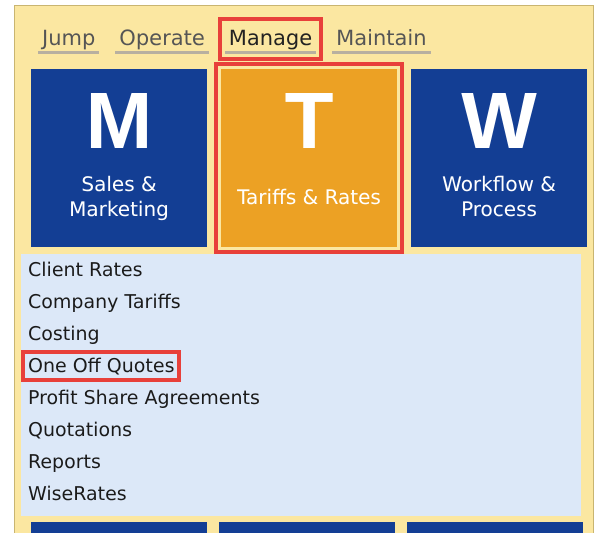 The height and width of the screenshot is (533, 598). What do you see at coordinates (162, 39) in the screenshot?
I see `nav-tab: Operate` at bounding box center [162, 39].